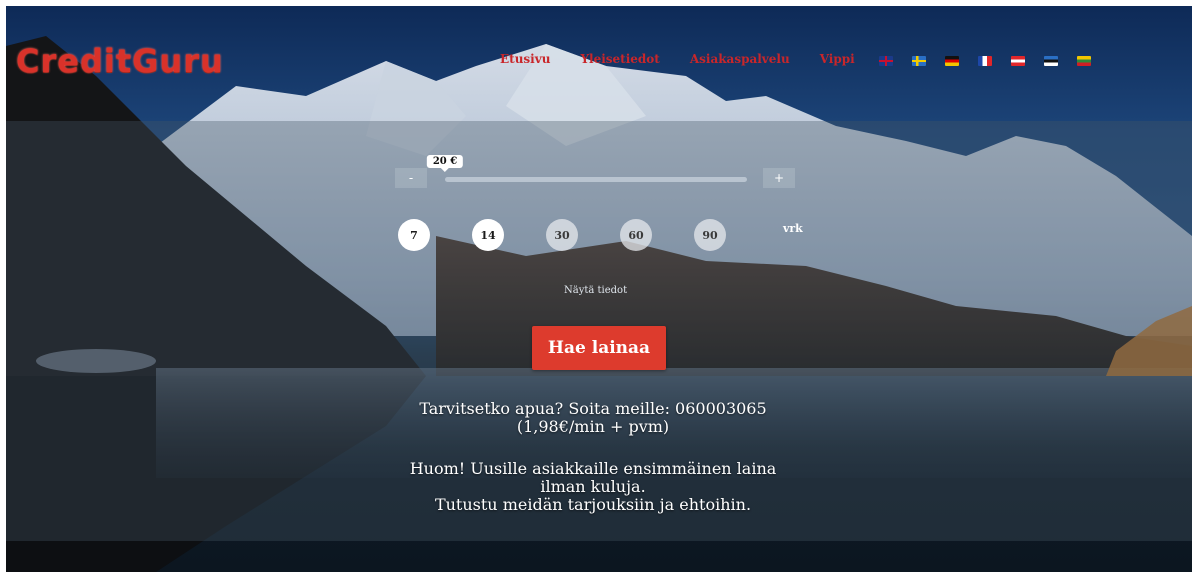 The width and height of the screenshot is (1198, 578). Describe the element at coordinates (619, 59) in the screenshot. I see `nav-link-yleisetiedot: Yleisetiedot` at that location.